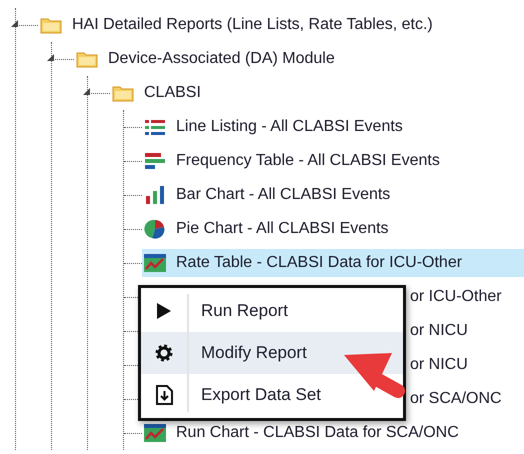  I want to click on tree-item: Pie Chart - All CLABSI Events, so click(333, 229).